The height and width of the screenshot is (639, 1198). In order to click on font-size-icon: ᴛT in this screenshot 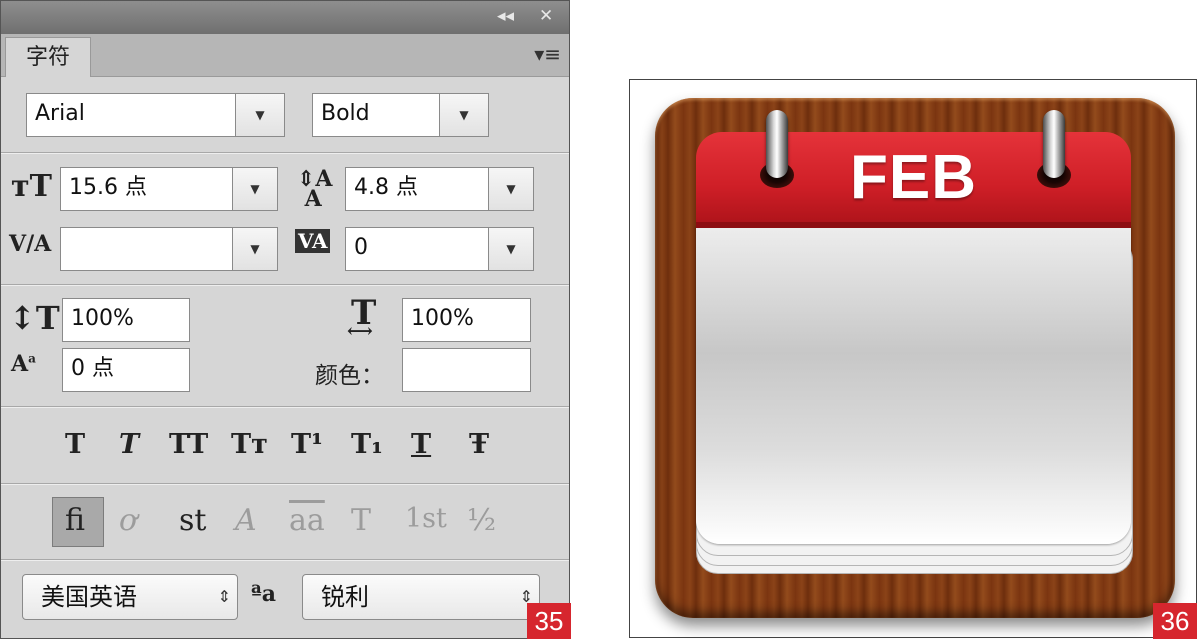, I will do `click(31, 186)`.